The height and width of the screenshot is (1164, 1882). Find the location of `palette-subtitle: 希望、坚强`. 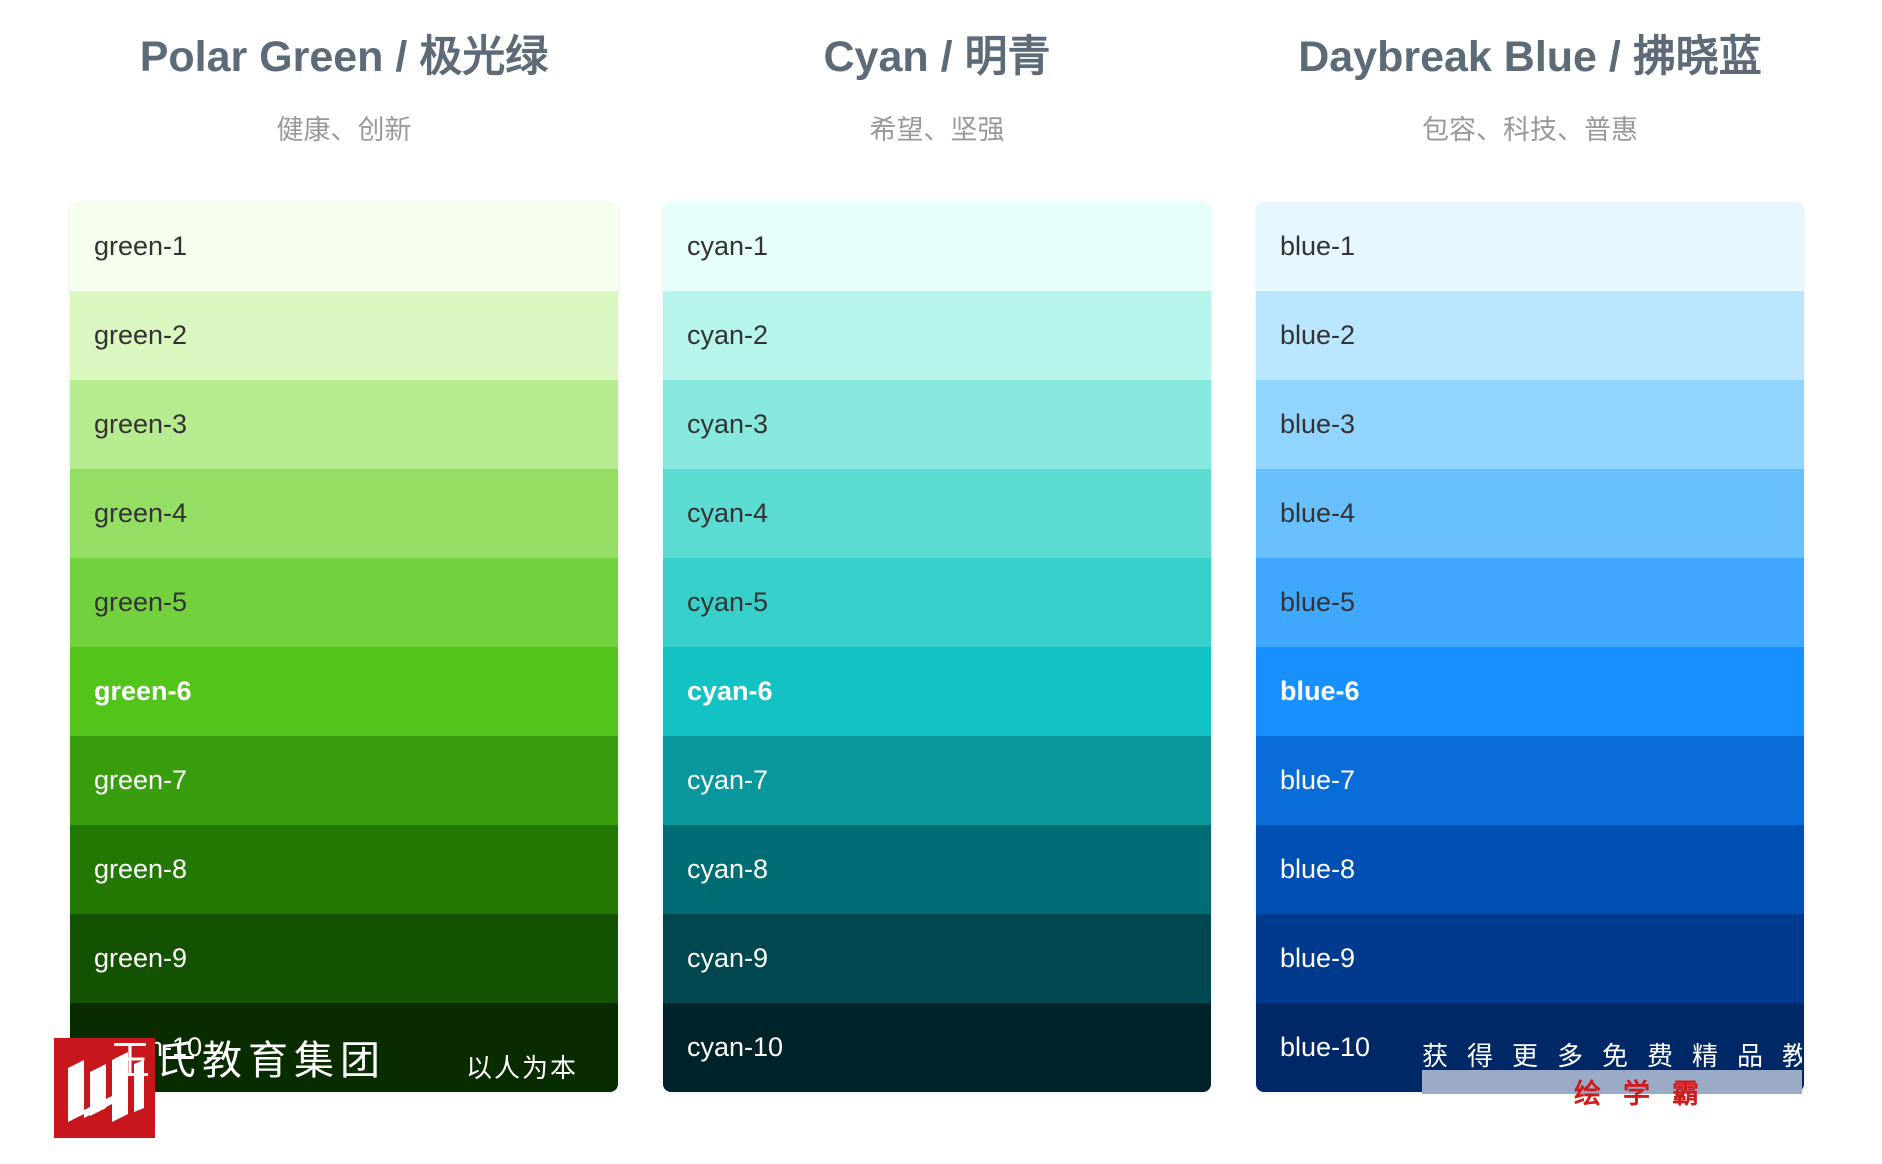

palette-subtitle: 希望、坚强 is located at coordinates (937, 130).